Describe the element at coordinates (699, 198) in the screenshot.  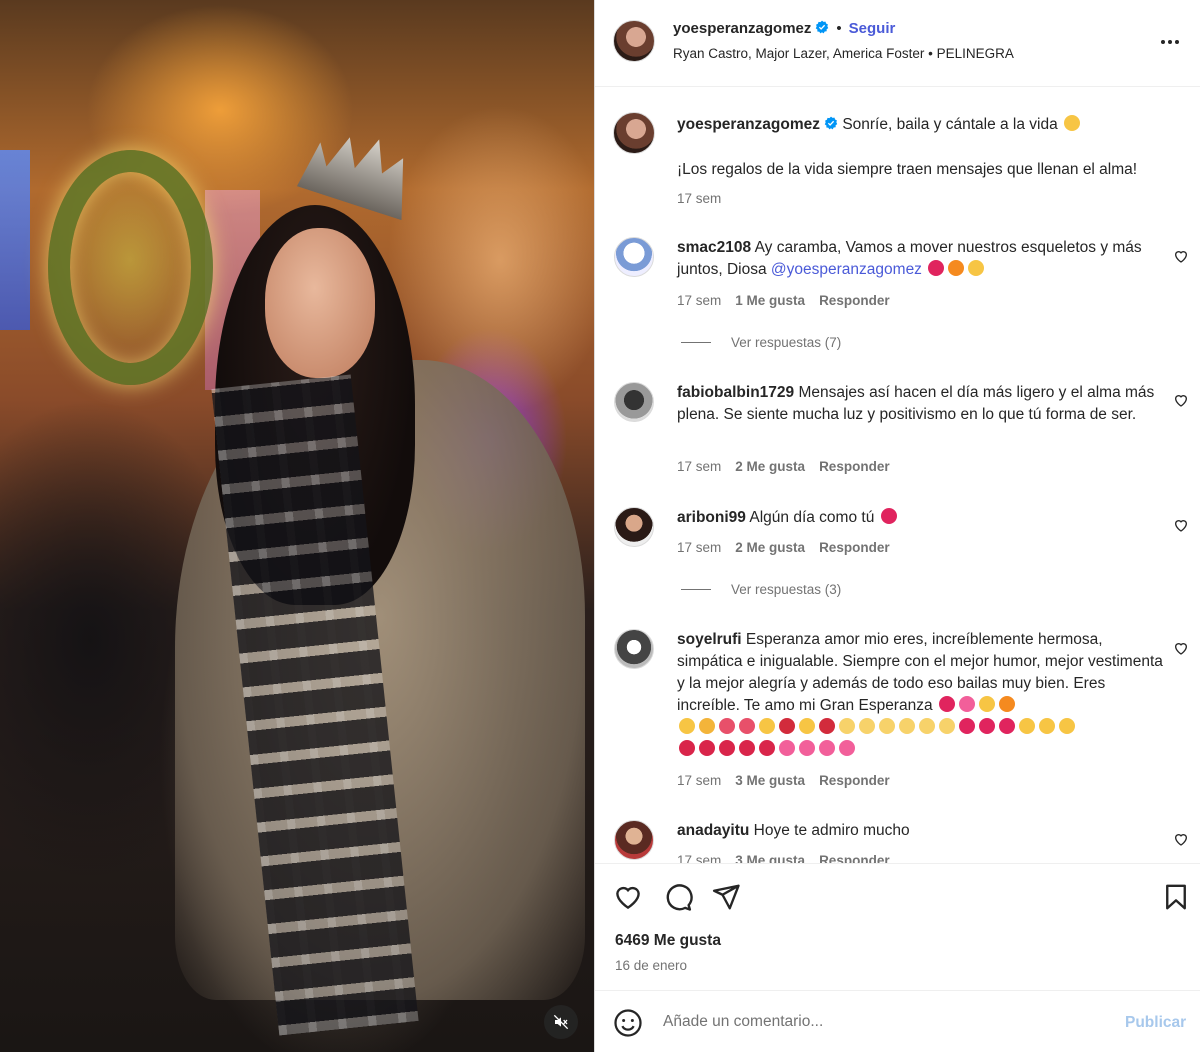
I see `caption-time: 17 sem` at that location.